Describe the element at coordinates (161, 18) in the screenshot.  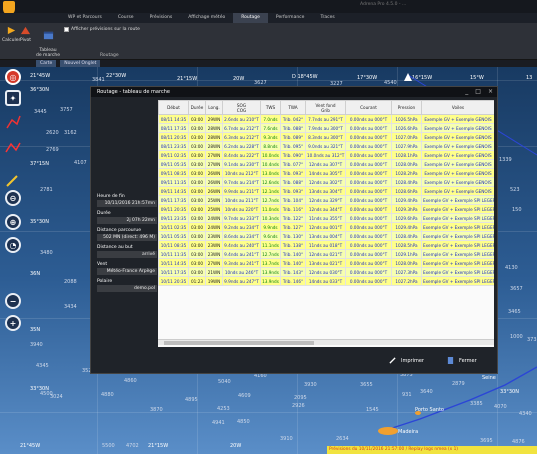
I see `menu-previsions: Prévisions` at that location.